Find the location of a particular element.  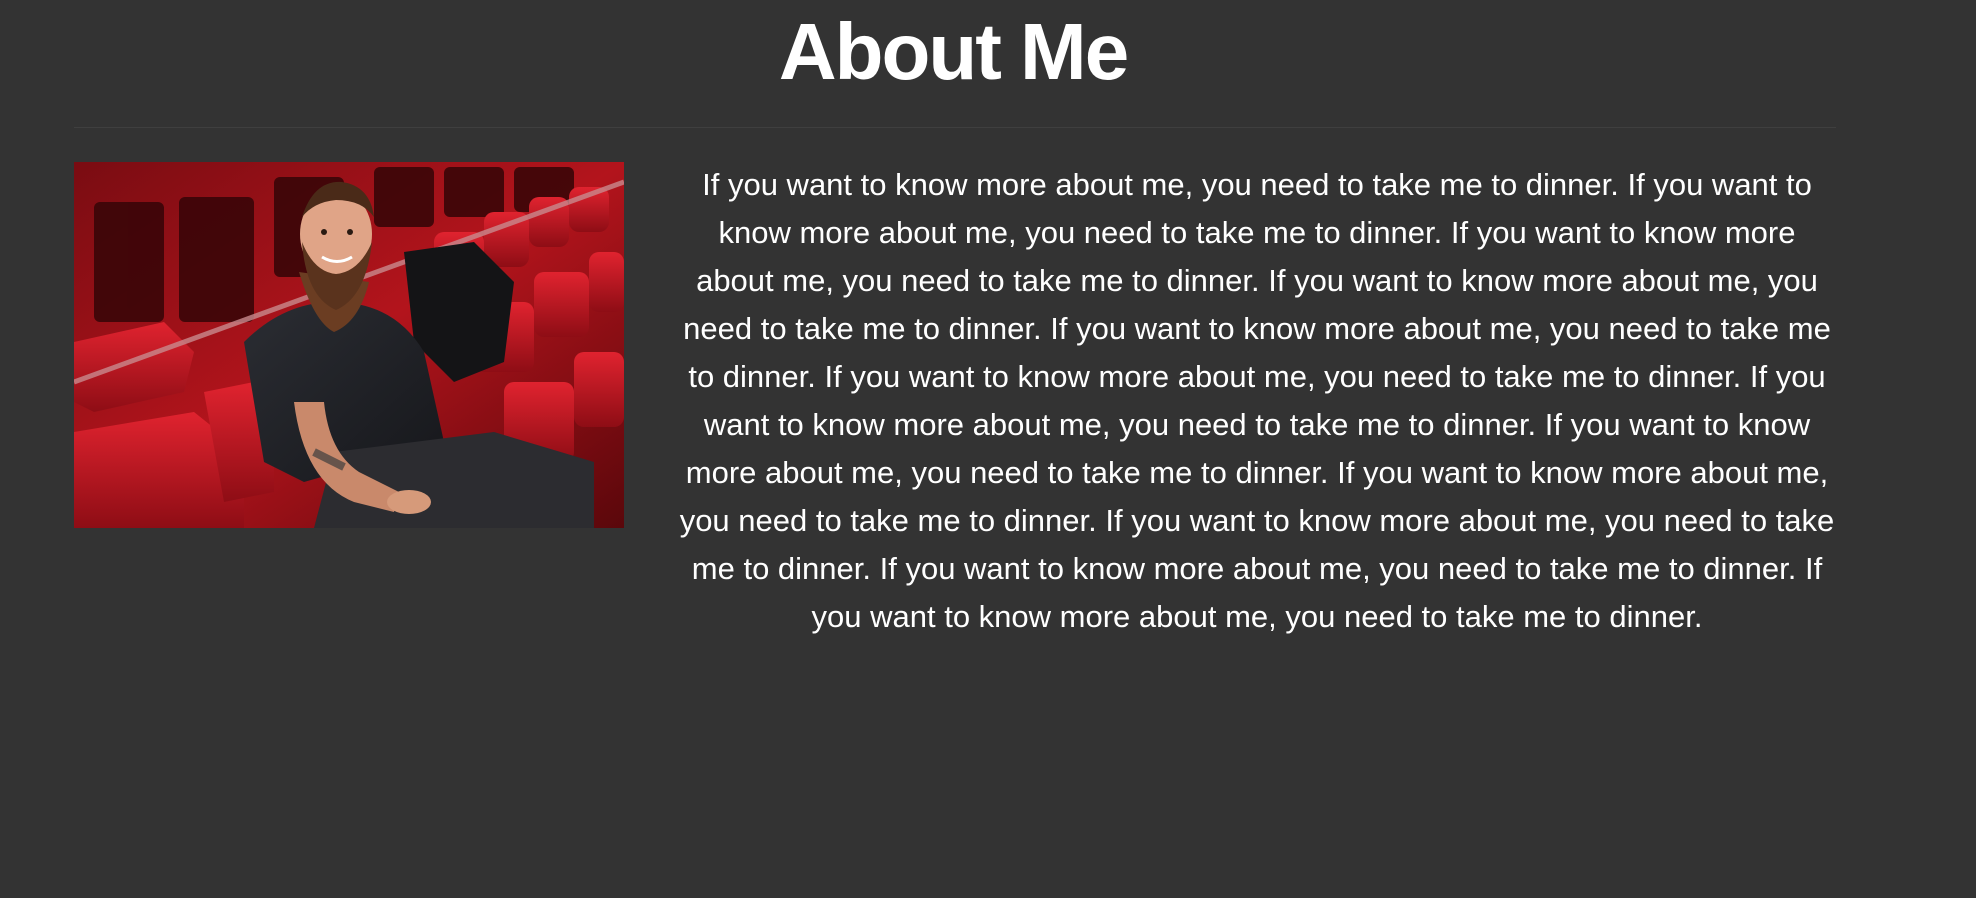

page-title: About Me is located at coordinates (953, 51).